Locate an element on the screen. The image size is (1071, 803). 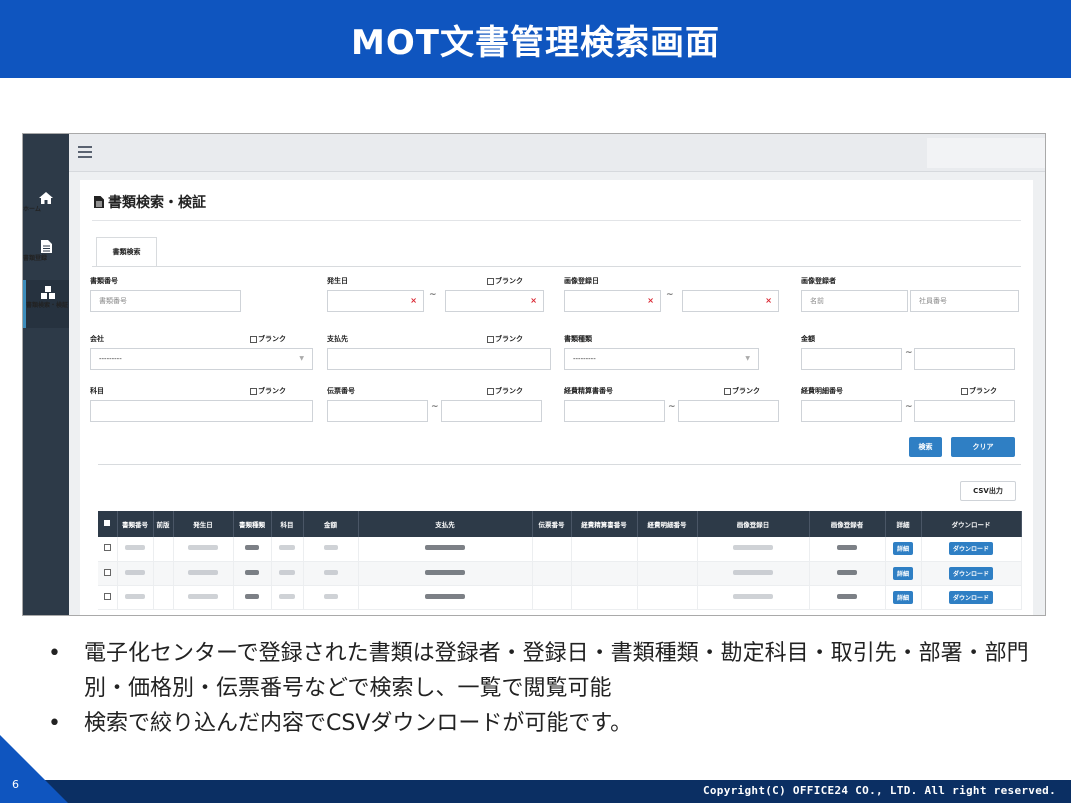
file-icon is located at coordinates (99, 202).